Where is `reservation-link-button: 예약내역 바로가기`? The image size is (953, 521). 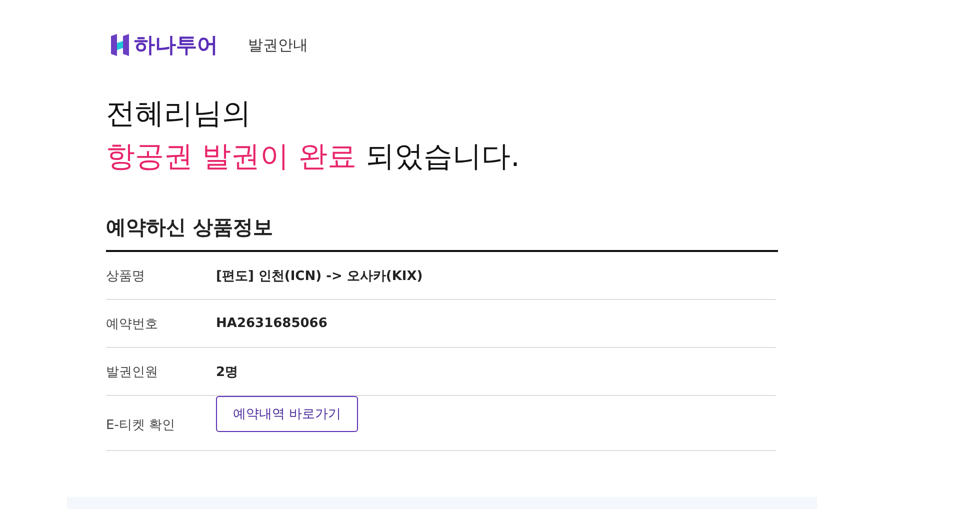 reservation-link-button: 예약내역 바로가기 is located at coordinates (287, 414).